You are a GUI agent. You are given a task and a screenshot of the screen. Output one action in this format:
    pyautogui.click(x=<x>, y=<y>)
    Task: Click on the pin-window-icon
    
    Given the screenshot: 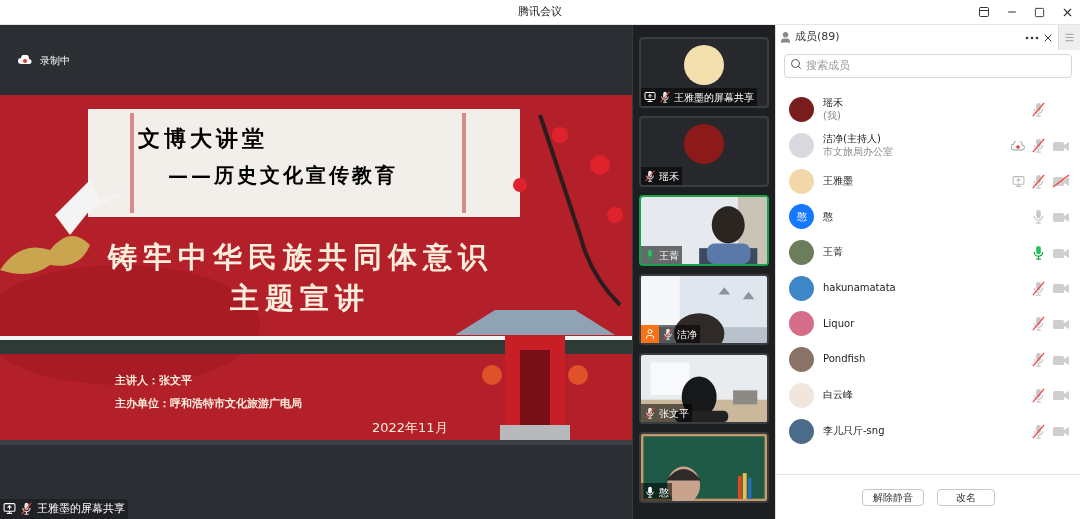 What is the action you would take?
    pyautogui.click(x=984, y=12)
    